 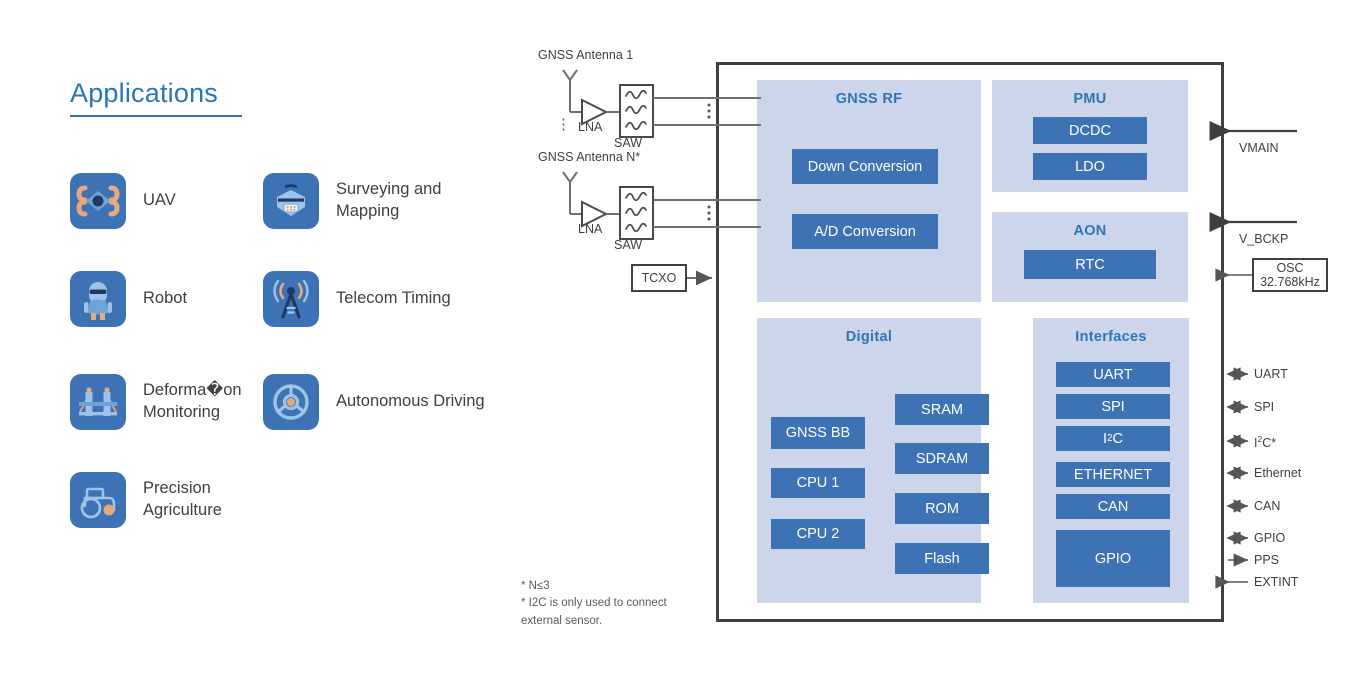 I want to click on saw-1-symbol, so click(x=636, y=111).